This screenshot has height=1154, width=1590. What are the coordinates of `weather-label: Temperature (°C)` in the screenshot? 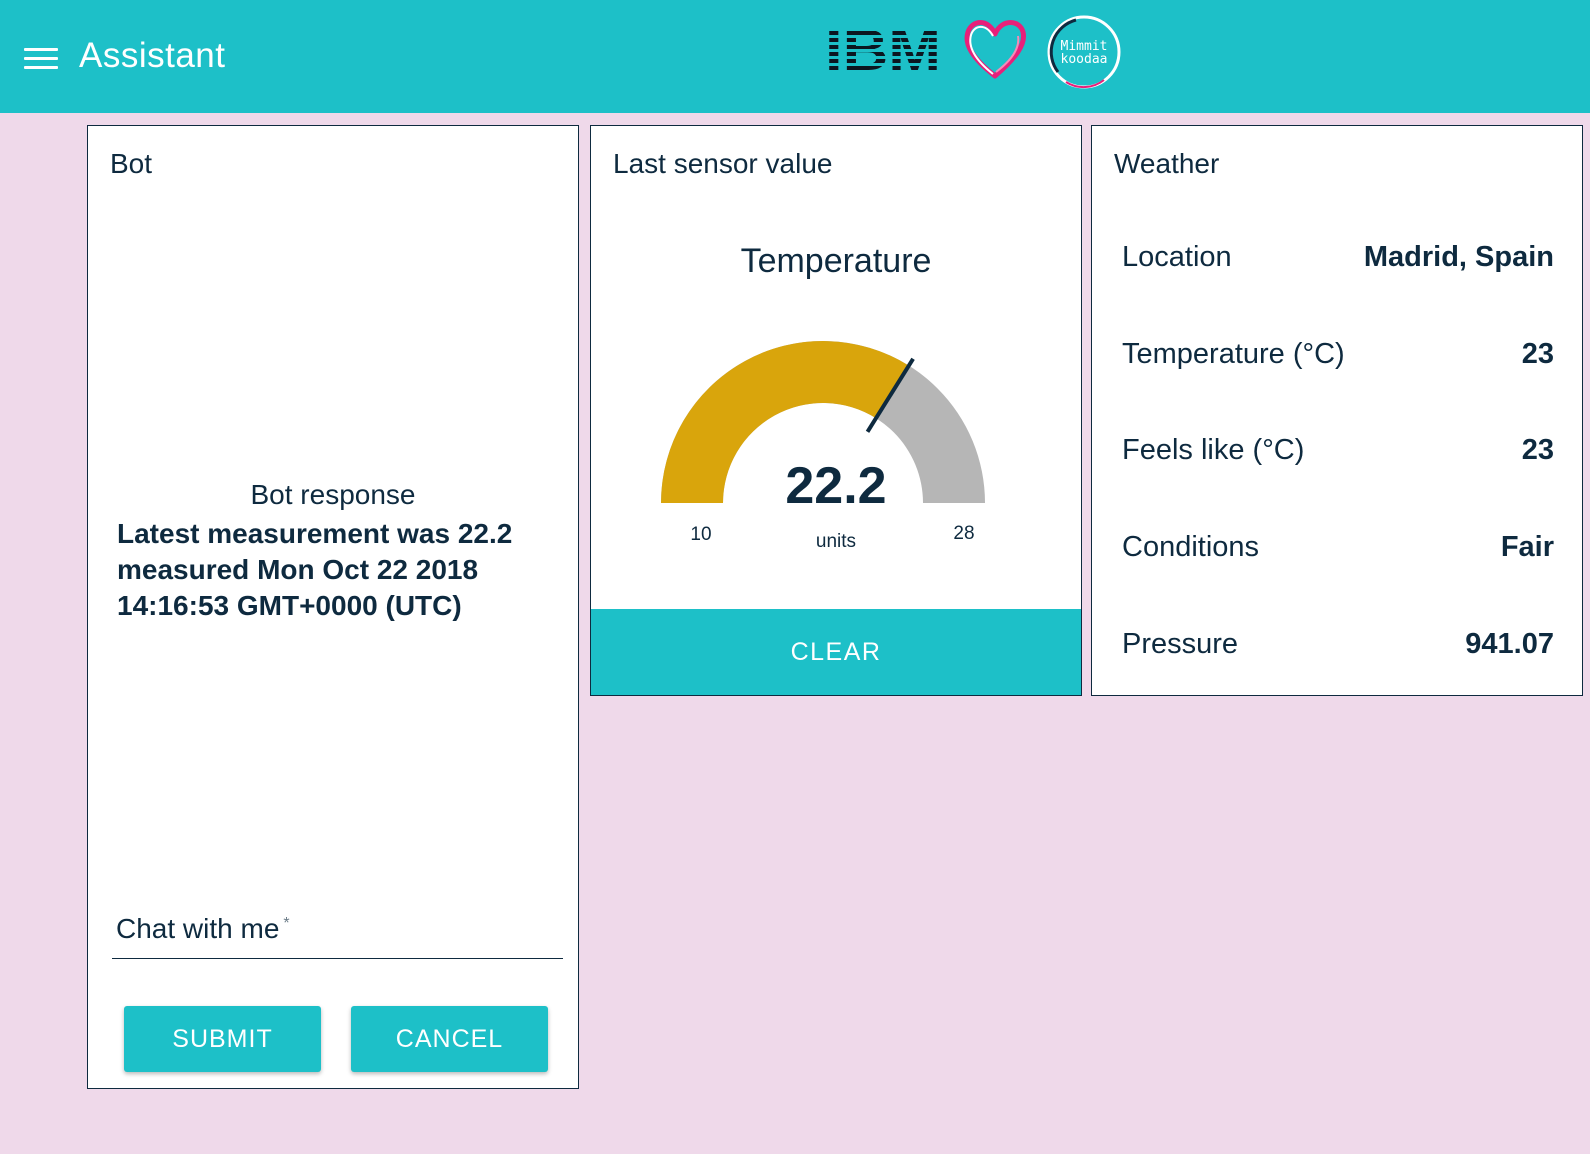 It's located at (1233, 354).